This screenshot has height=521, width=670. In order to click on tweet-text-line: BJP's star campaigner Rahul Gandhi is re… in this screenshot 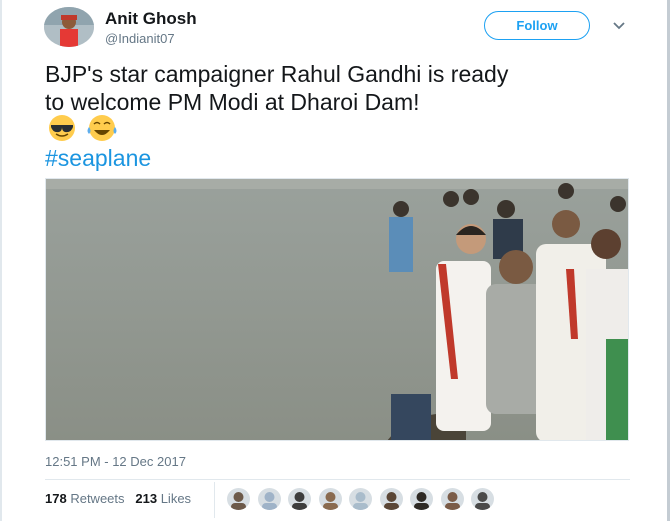, I will do `click(277, 74)`.